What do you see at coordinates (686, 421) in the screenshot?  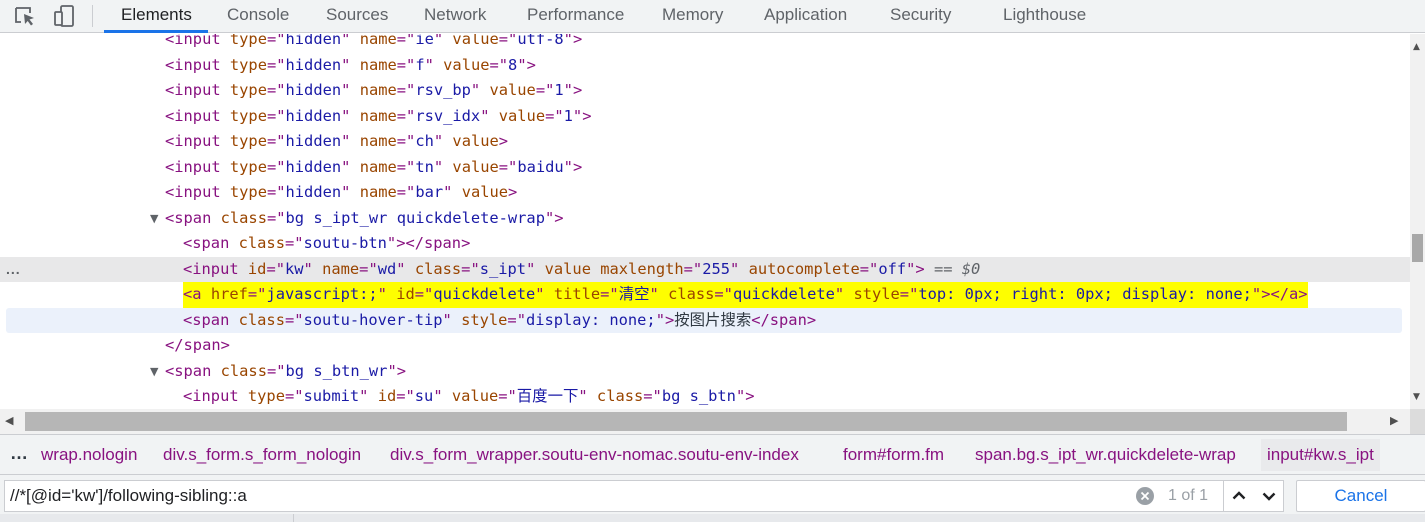 I see `horizontal-scroll-thumb` at bounding box center [686, 421].